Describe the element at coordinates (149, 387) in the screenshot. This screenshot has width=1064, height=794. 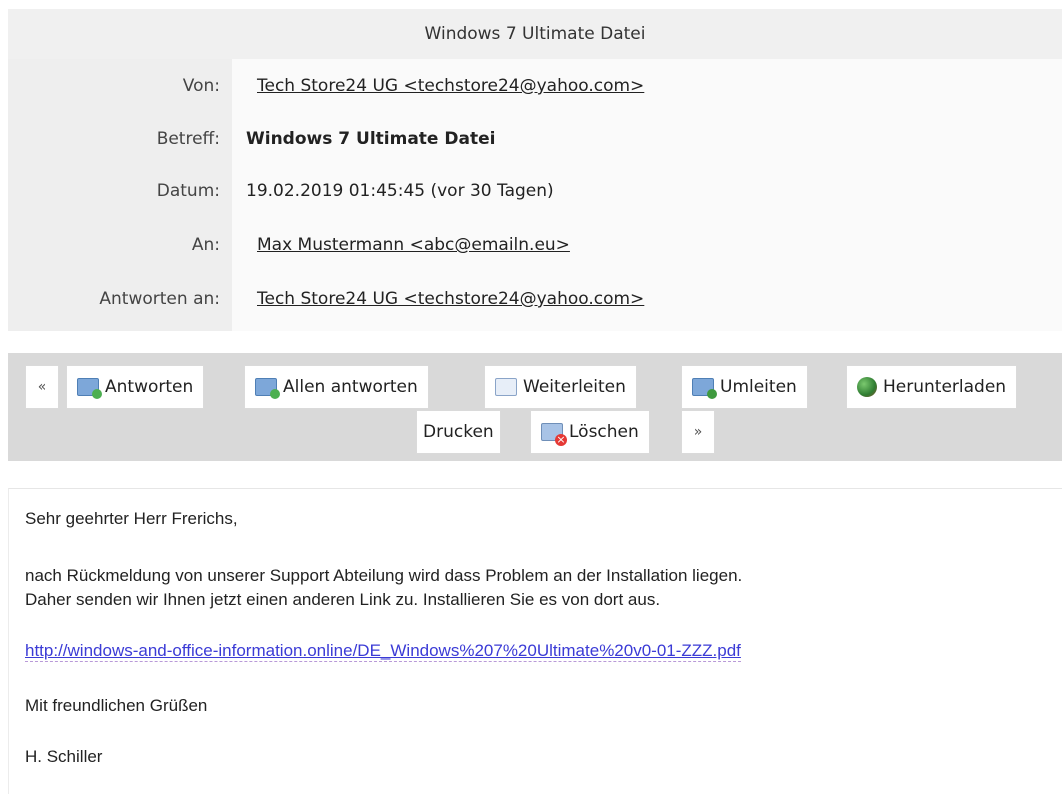
I see `reply-label: Antworten` at that location.